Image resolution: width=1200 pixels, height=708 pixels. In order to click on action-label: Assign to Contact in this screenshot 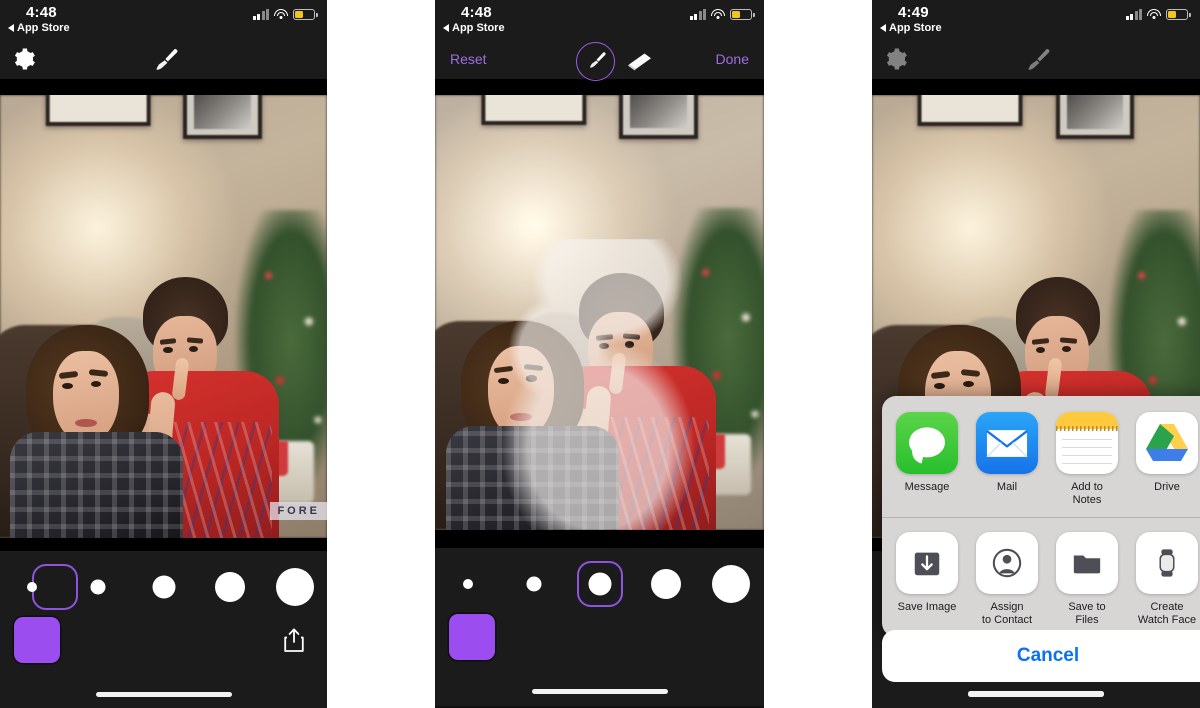, I will do `click(1007, 613)`.